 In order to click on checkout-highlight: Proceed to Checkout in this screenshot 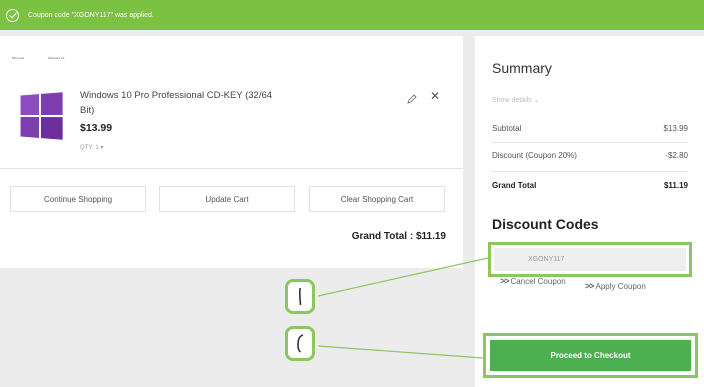, I will do `click(590, 355)`.